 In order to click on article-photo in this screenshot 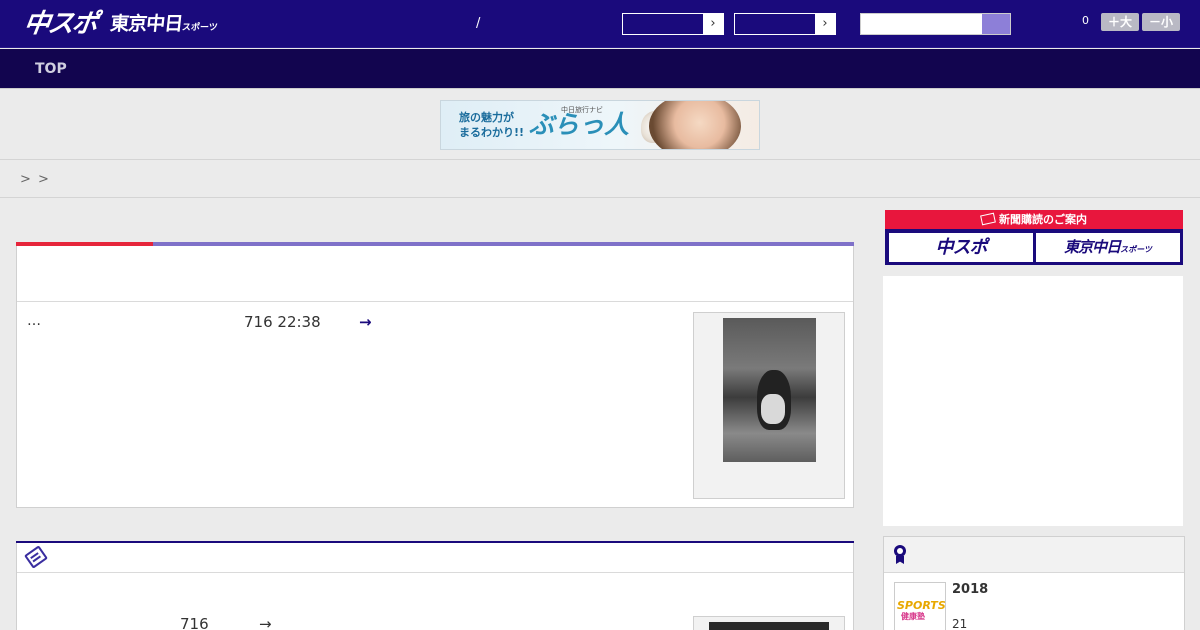, I will do `click(769, 390)`.